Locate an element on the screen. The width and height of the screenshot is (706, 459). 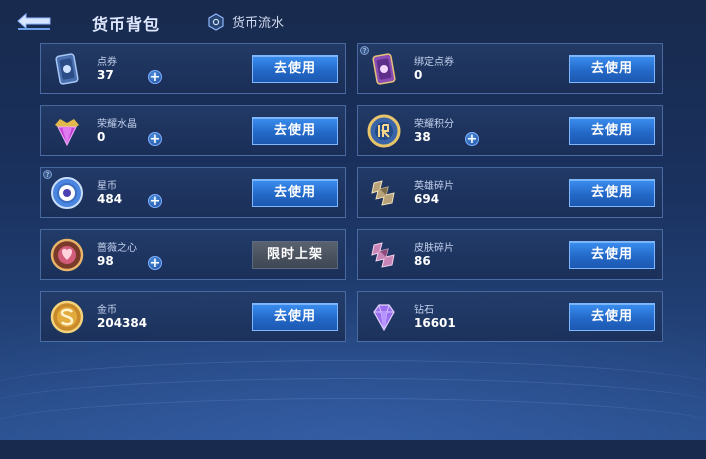
currency-amount: 38 is located at coordinates (422, 137).